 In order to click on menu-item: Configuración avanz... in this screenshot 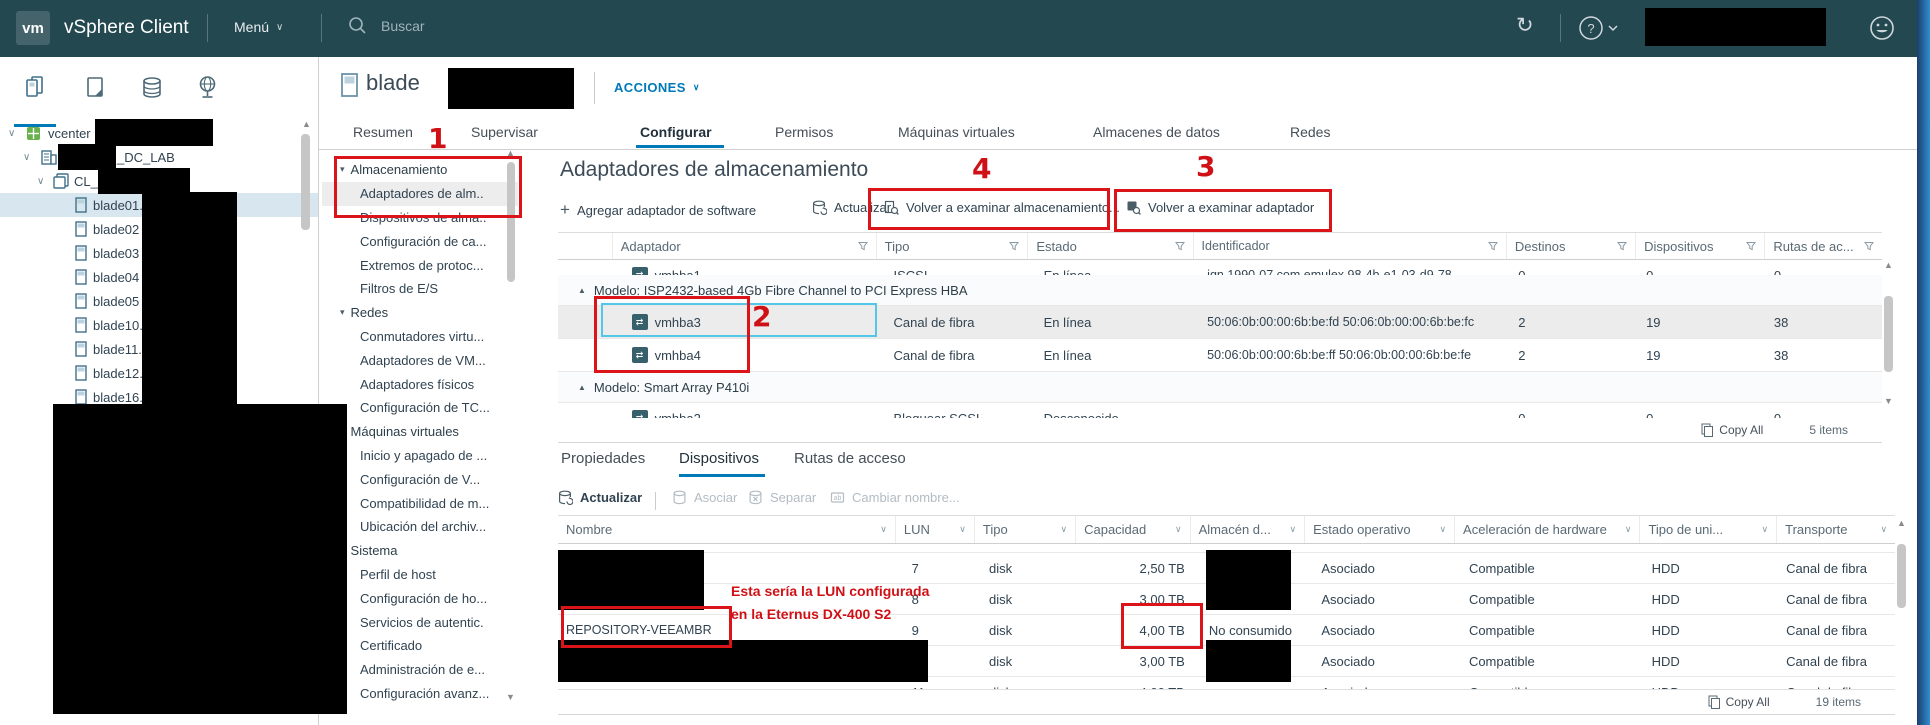, I will do `click(420, 694)`.